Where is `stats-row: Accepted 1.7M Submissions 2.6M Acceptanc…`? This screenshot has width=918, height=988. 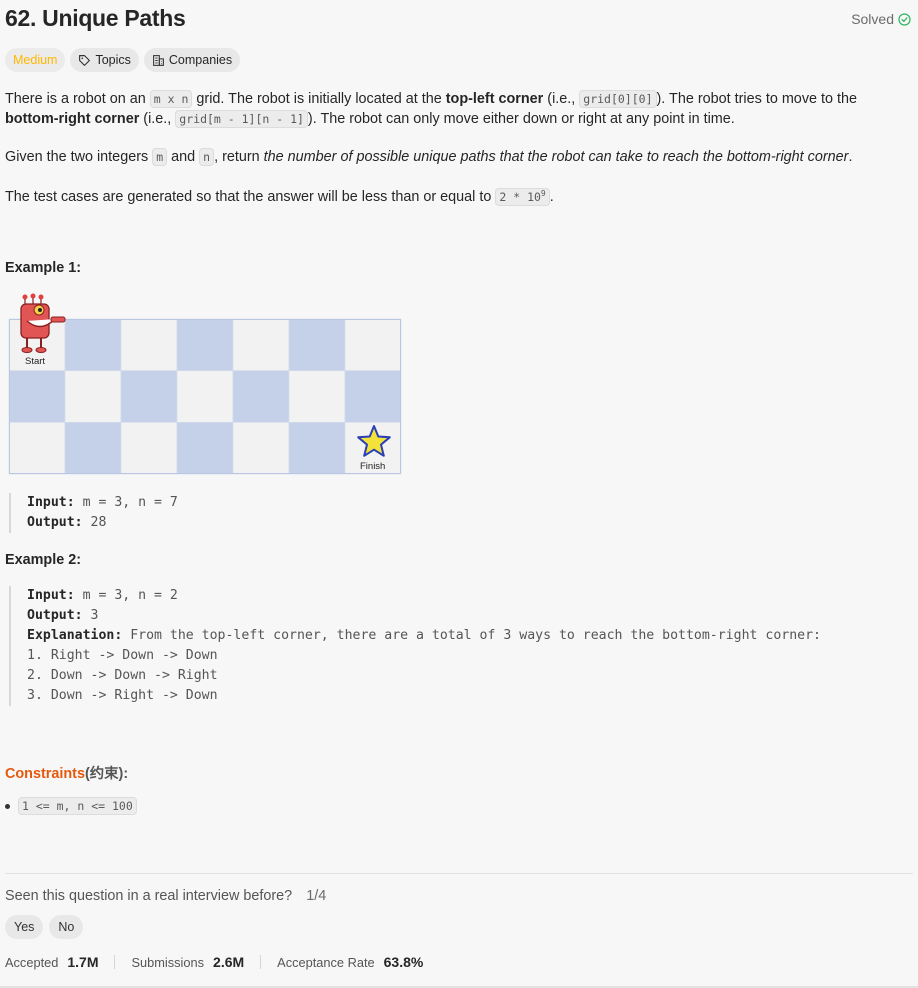 stats-row: Accepted 1.7M Submissions 2.6M Acceptanc… is located at coordinates (214, 962).